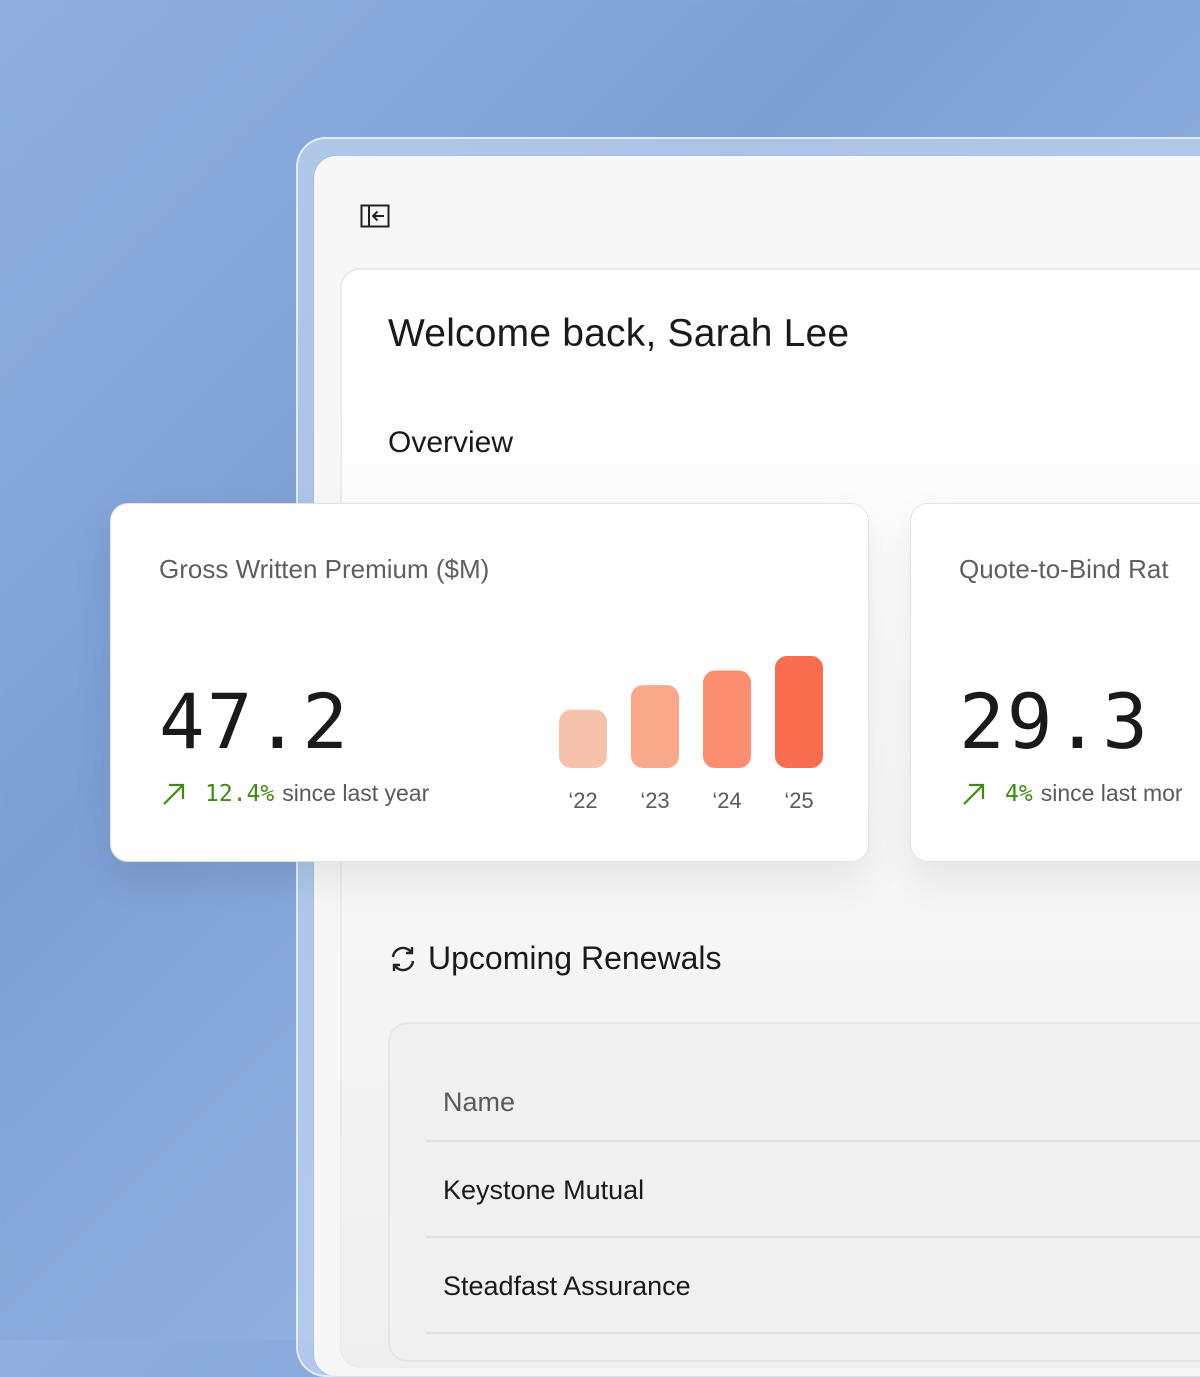 The image size is (1200, 1377). What do you see at coordinates (1064, 569) in the screenshot?
I see `card-title: Quote-to-Bind Rat` at bounding box center [1064, 569].